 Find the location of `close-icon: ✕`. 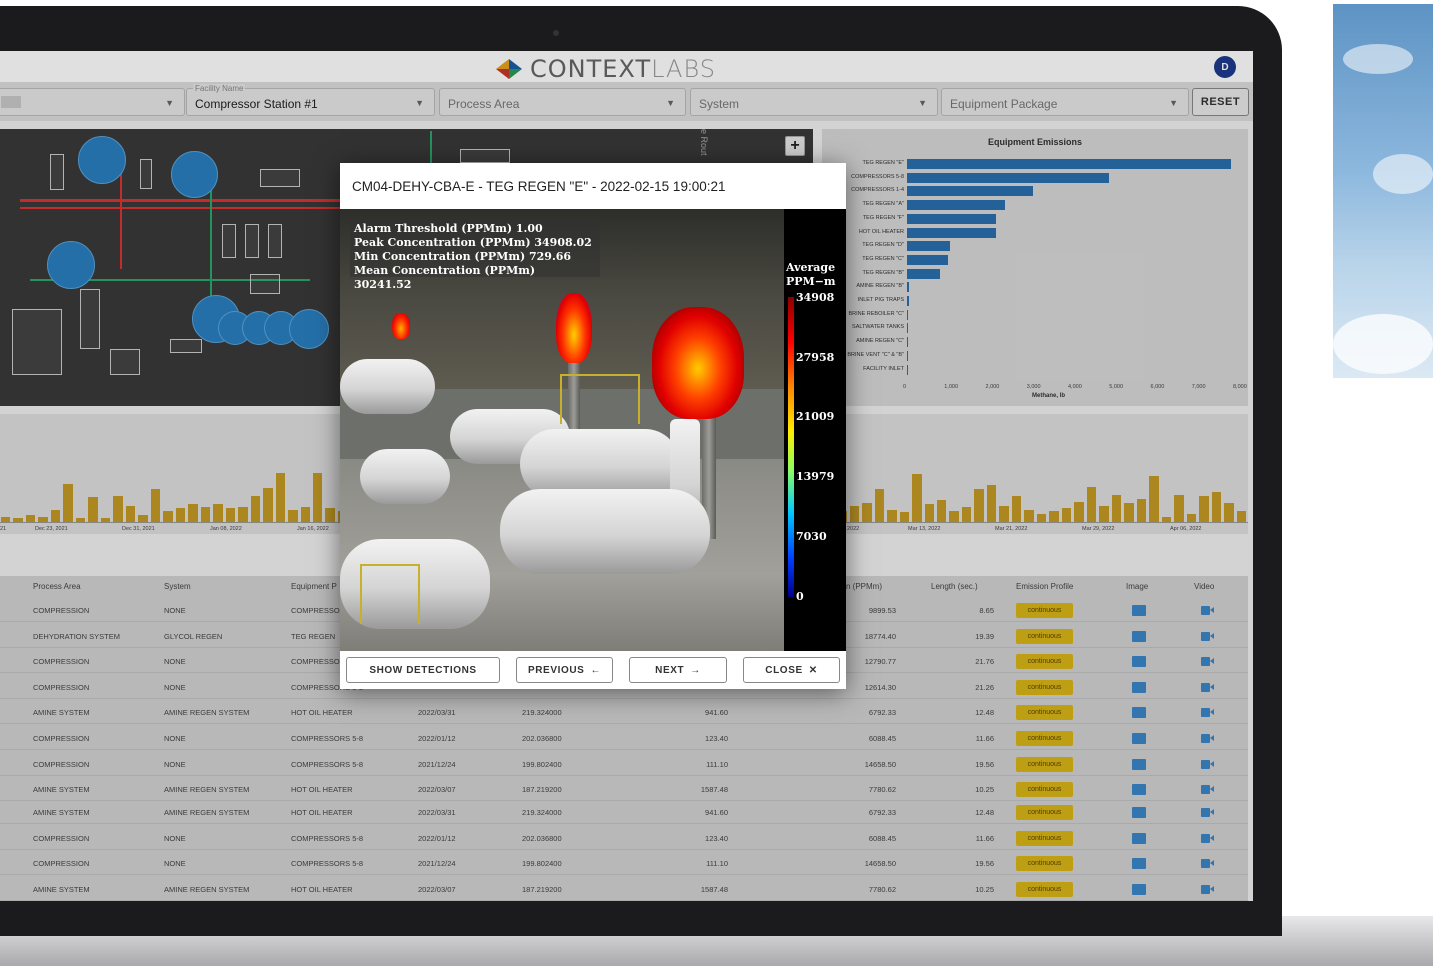

close-icon: ✕ is located at coordinates (813, 670).